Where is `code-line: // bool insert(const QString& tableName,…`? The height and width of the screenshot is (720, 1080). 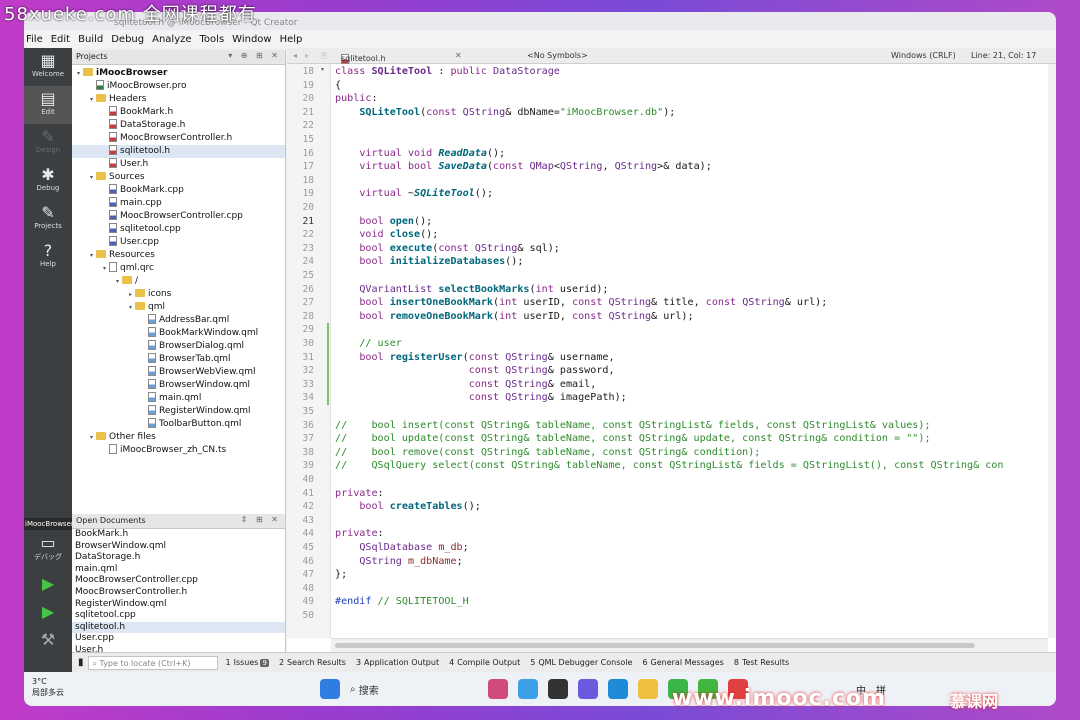
code-line: // bool insert(const QString& tableName,… is located at coordinates (633, 426).